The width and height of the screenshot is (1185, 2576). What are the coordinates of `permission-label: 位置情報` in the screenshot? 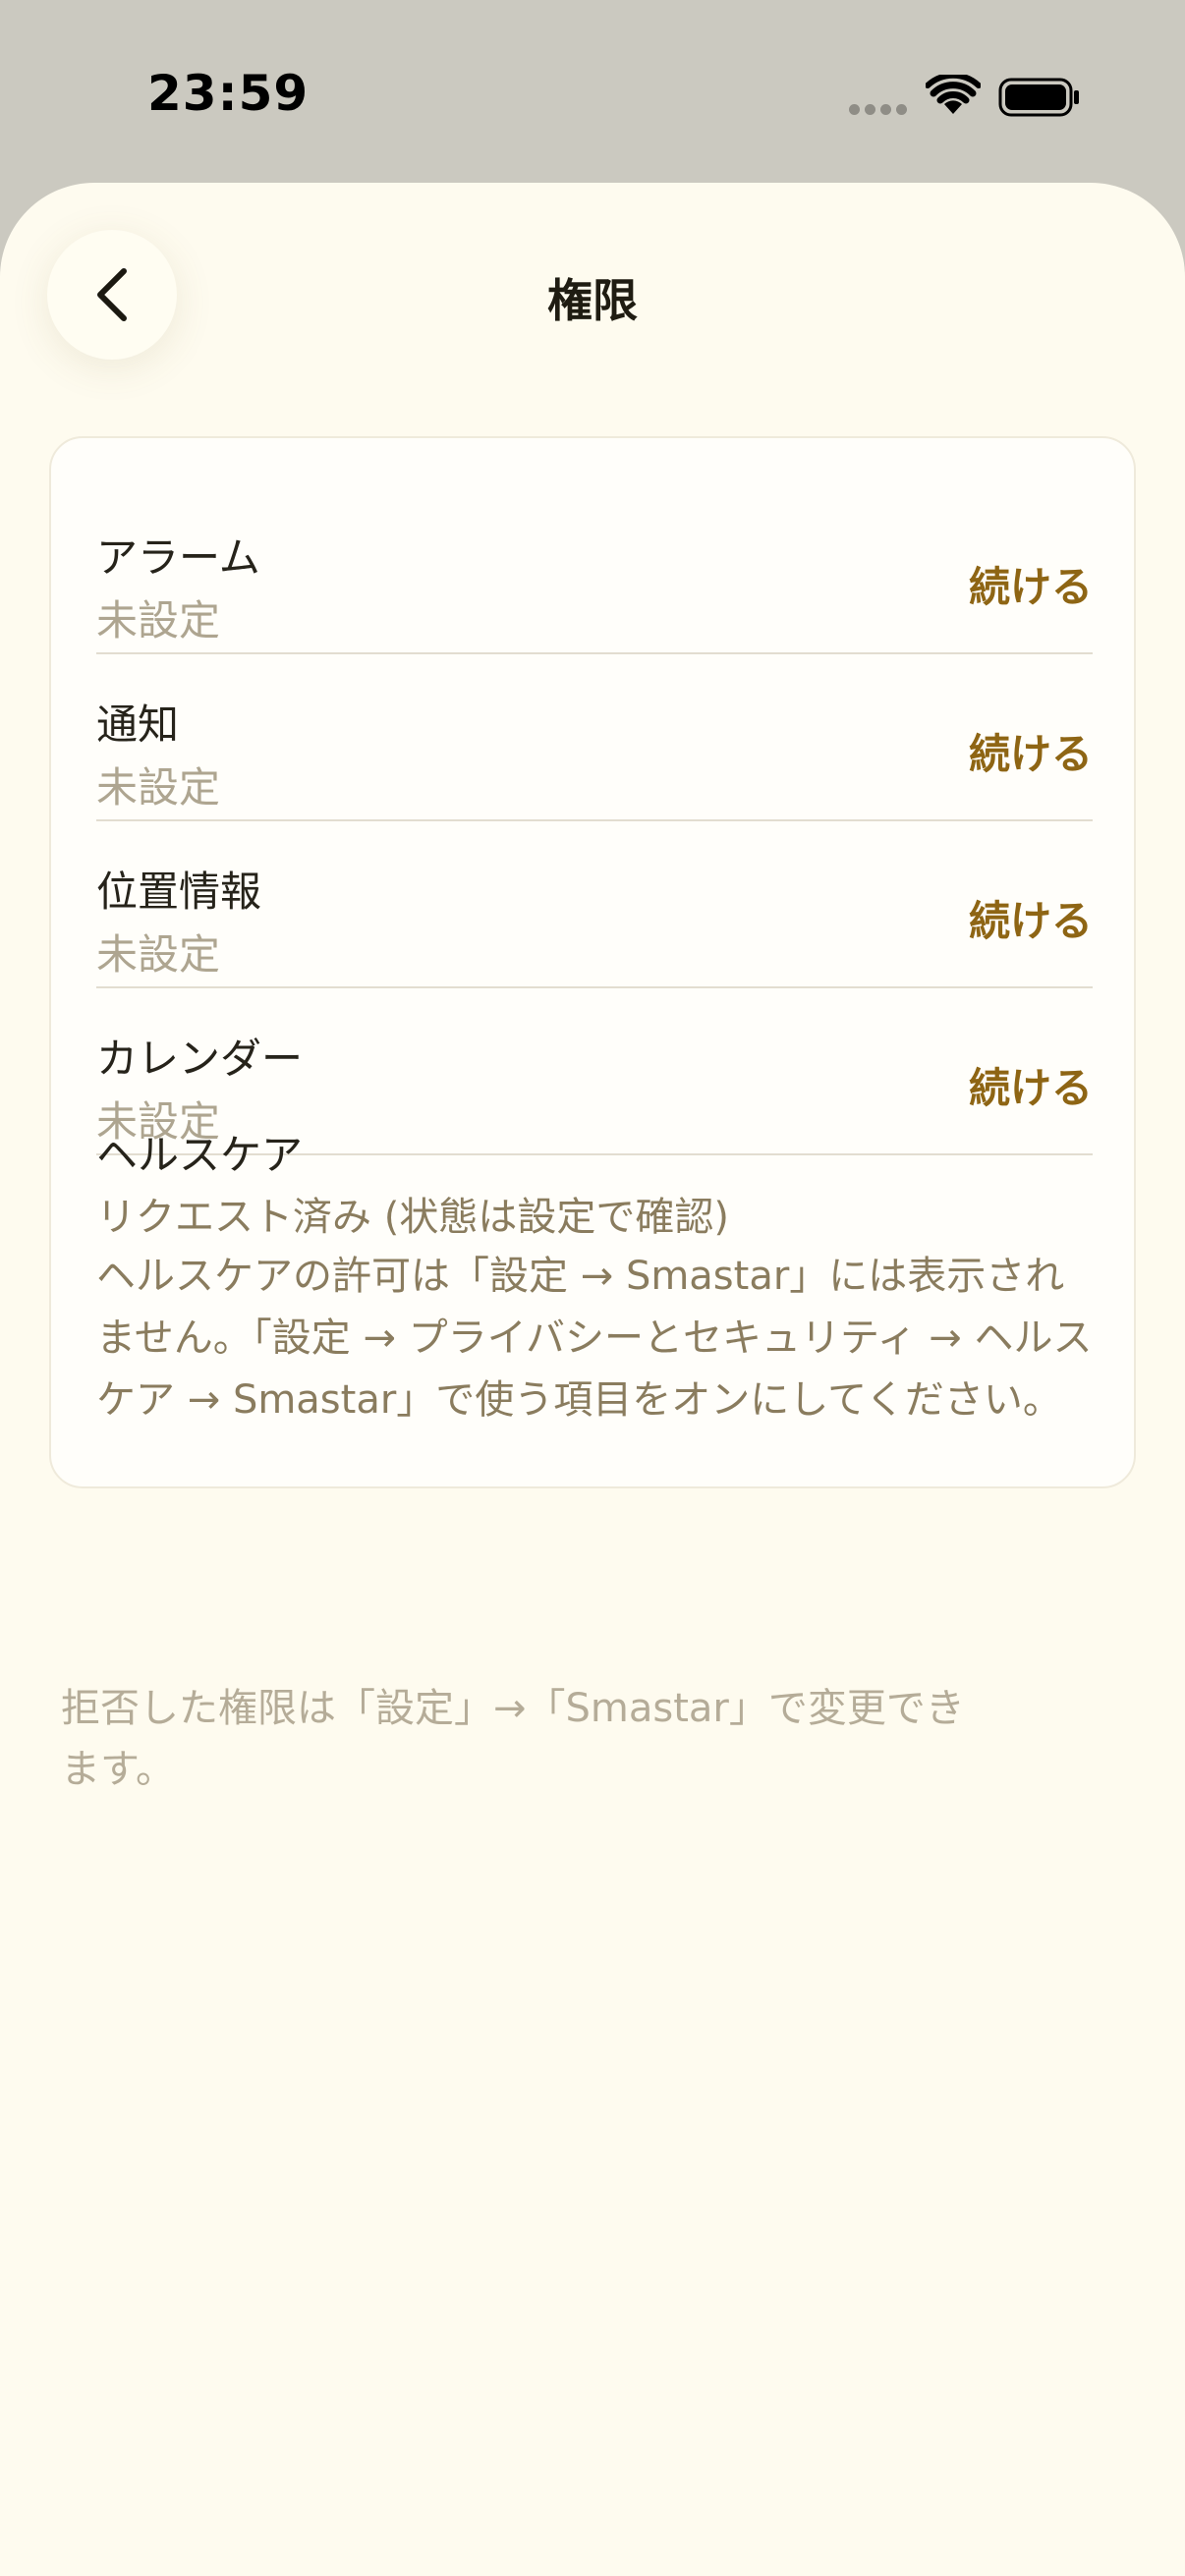 It's located at (179, 892).